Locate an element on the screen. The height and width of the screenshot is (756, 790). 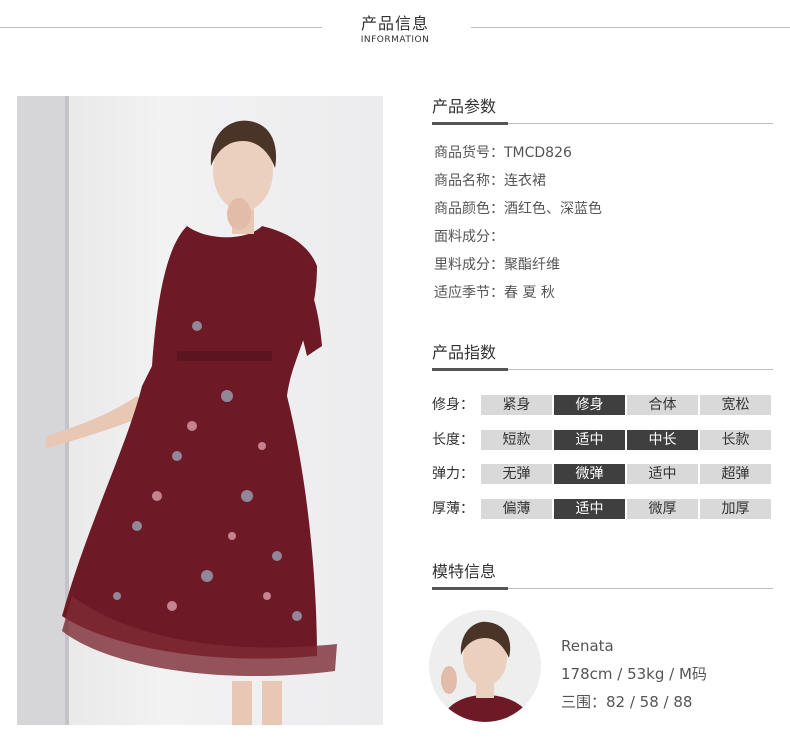
param-label: 面料成分 is located at coordinates (462, 237).